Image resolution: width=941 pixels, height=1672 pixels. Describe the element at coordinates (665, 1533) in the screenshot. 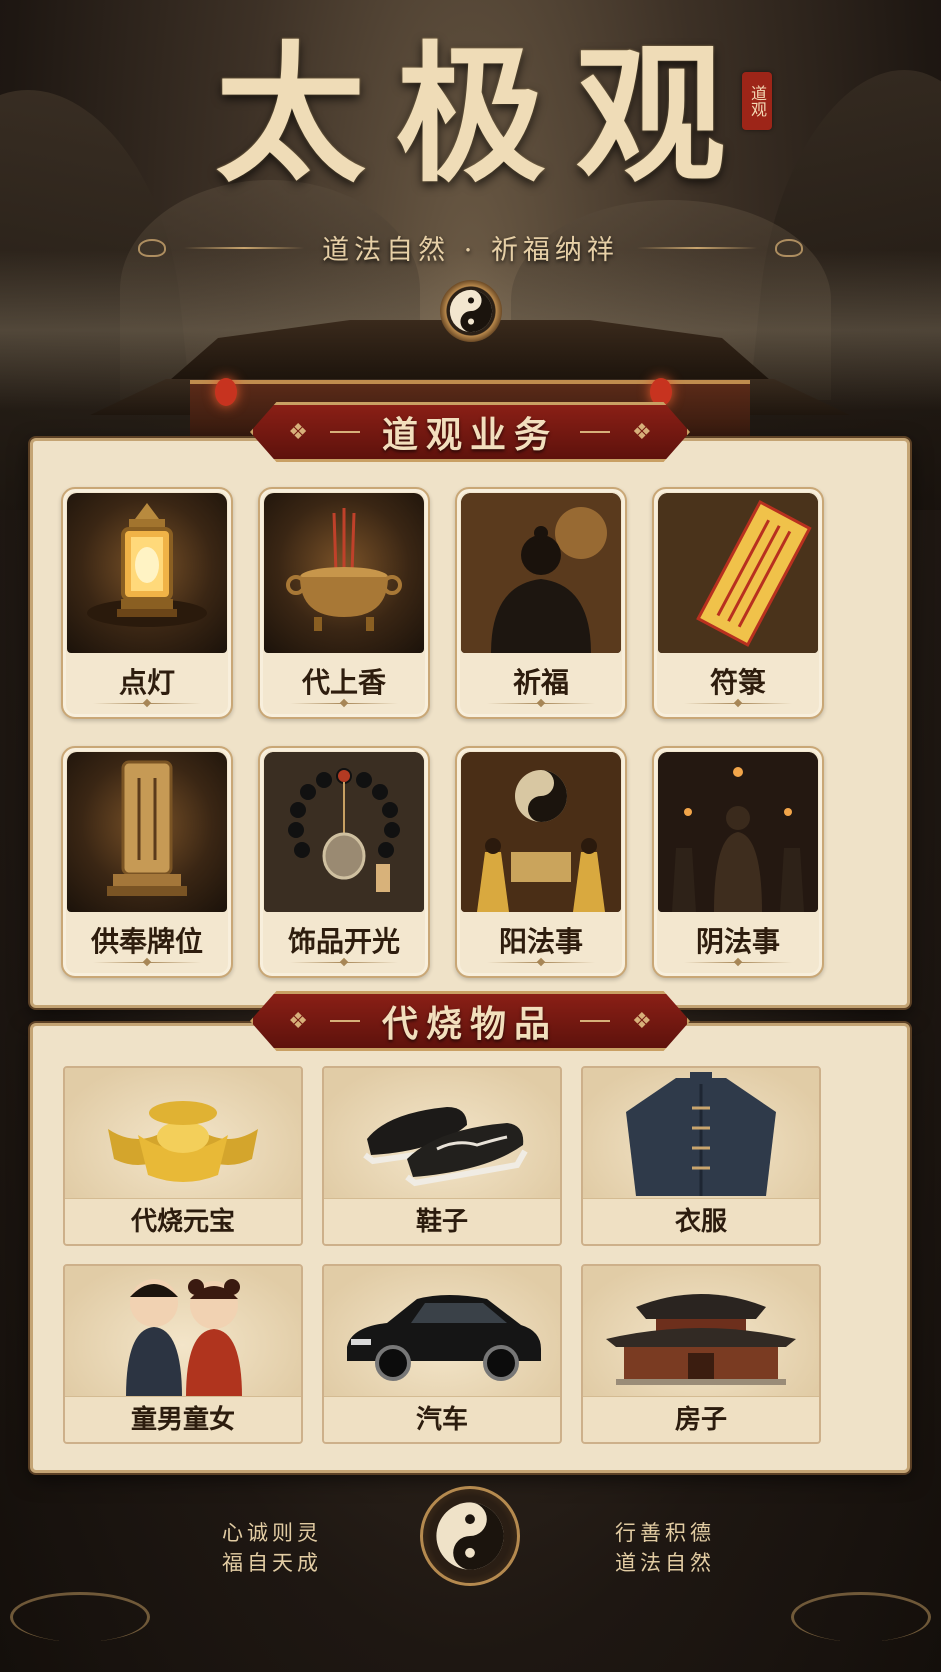

I see `footer-right-line1: 行善积德` at that location.